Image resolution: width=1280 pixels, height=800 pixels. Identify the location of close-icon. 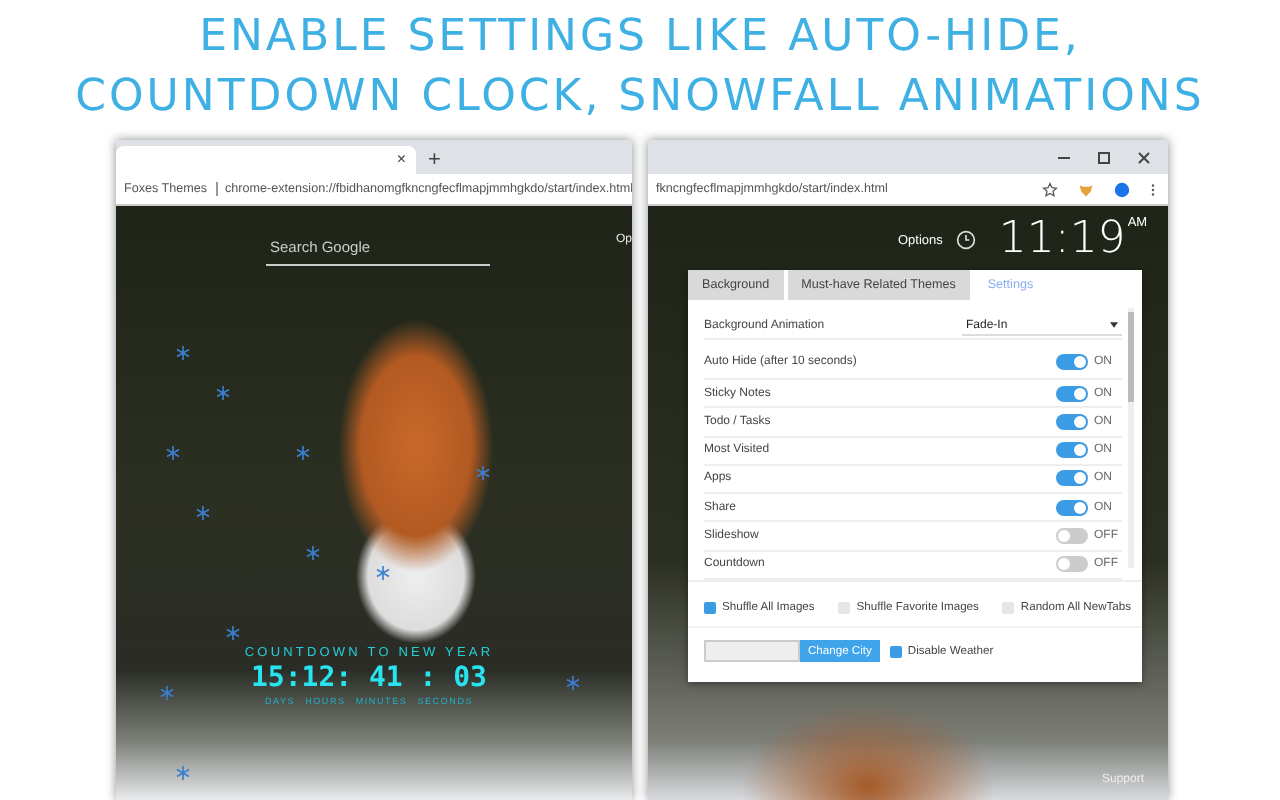
(1144, 157).